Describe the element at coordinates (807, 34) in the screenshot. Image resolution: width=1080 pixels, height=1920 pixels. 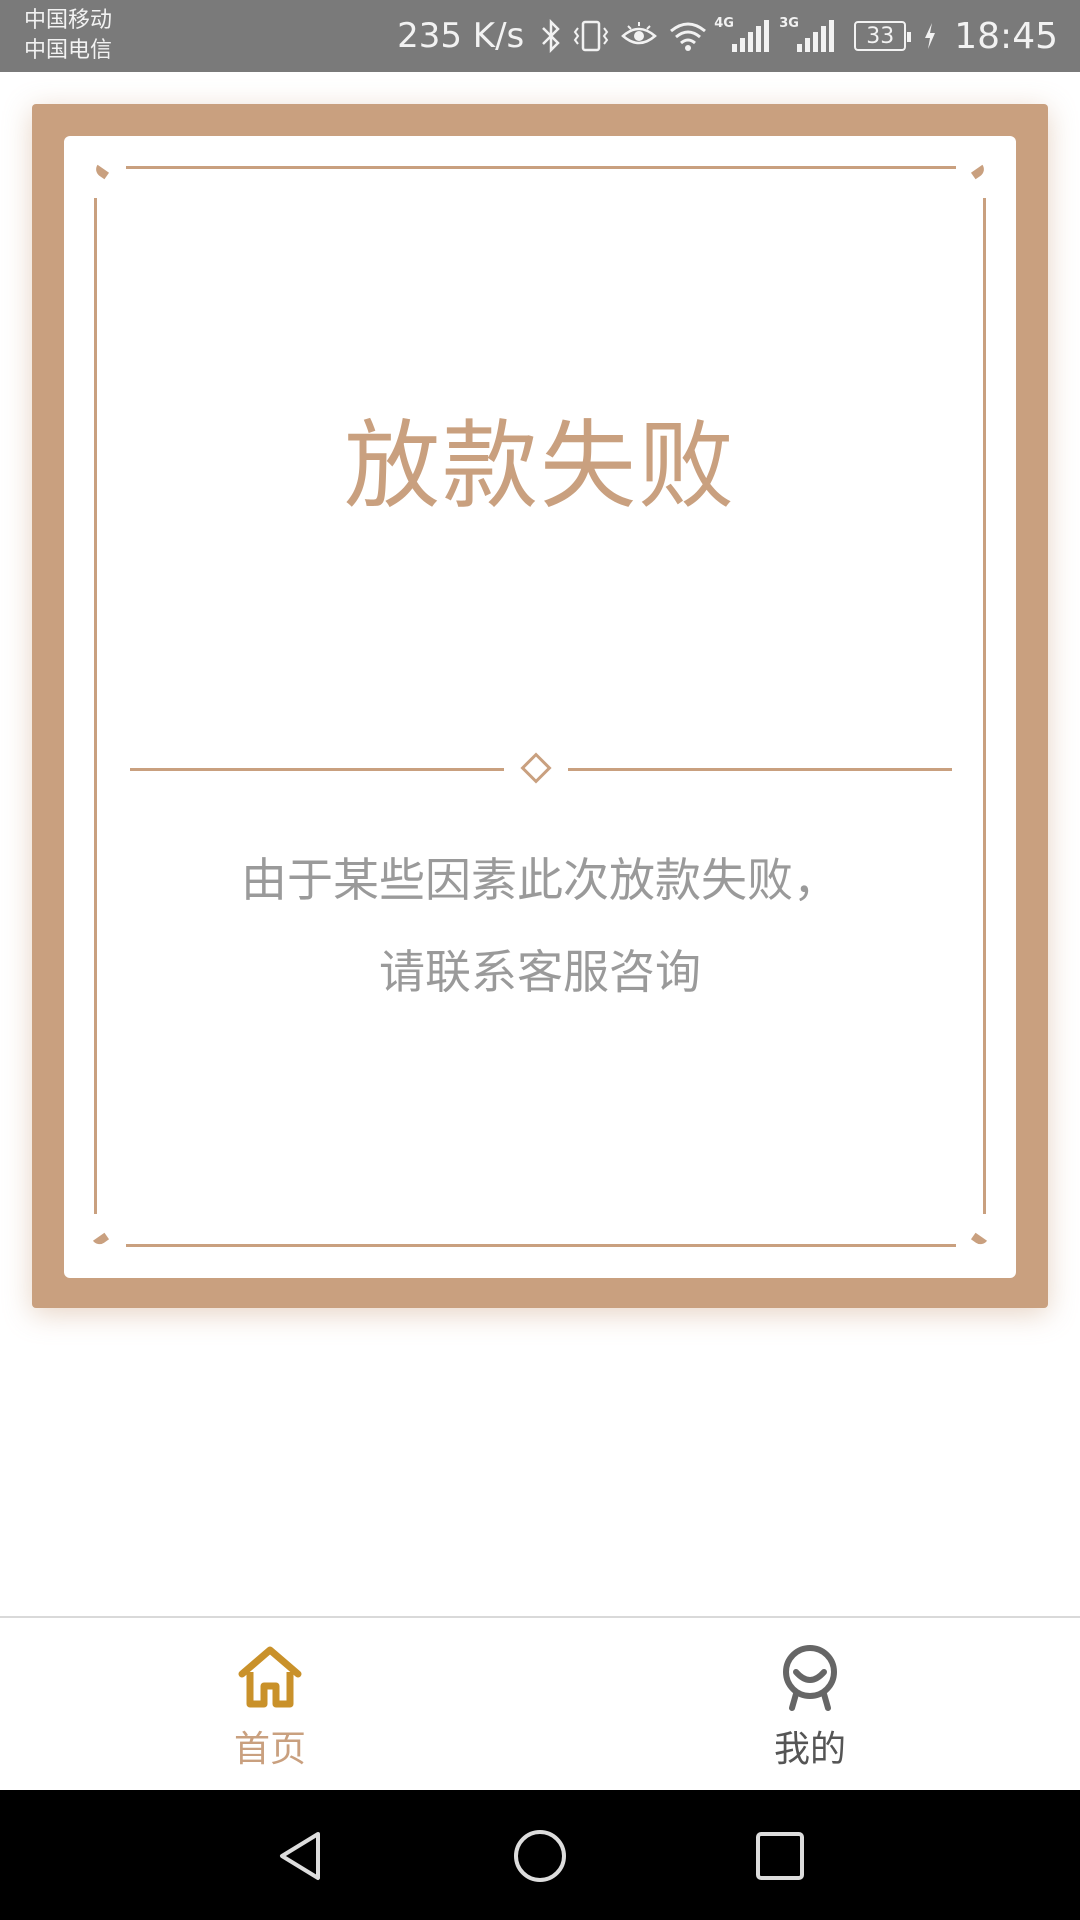
I see `signal-3g-icon: 3G` at that location.